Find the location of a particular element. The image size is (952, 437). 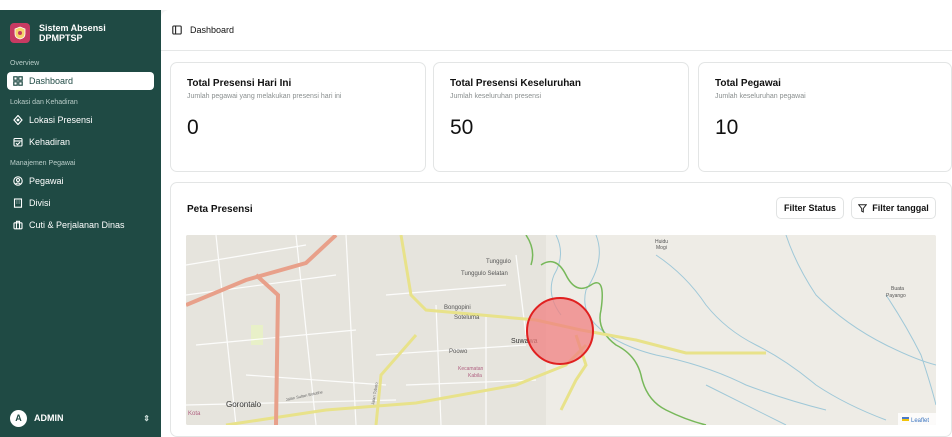

sidebar-item-lokasi-presensi: Lokasi Presensi is located at coordinates (80, 120).